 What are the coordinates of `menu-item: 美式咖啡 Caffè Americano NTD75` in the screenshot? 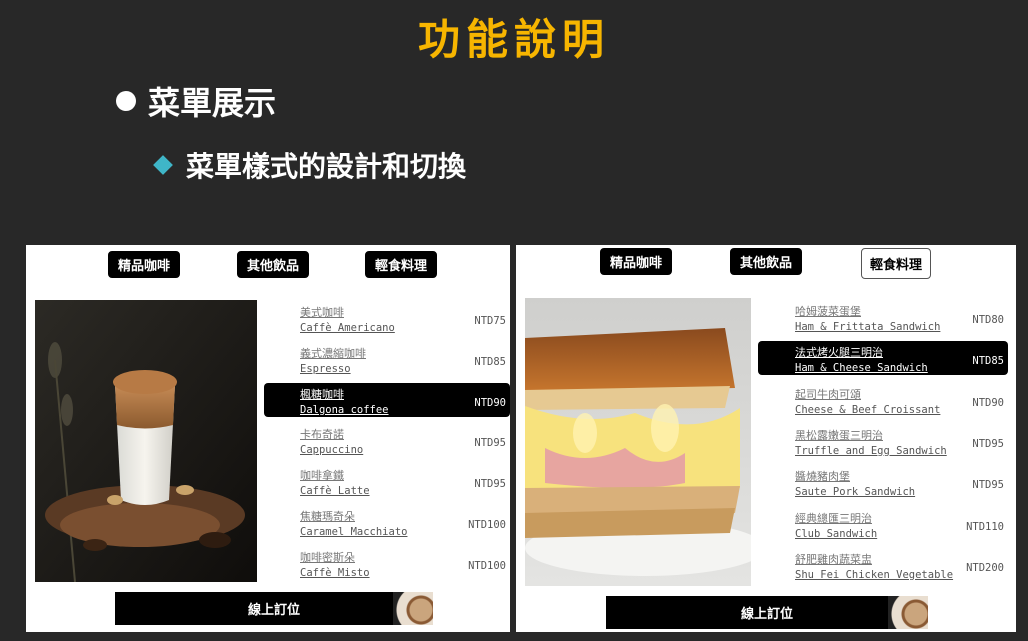 It's located at (387, 318).